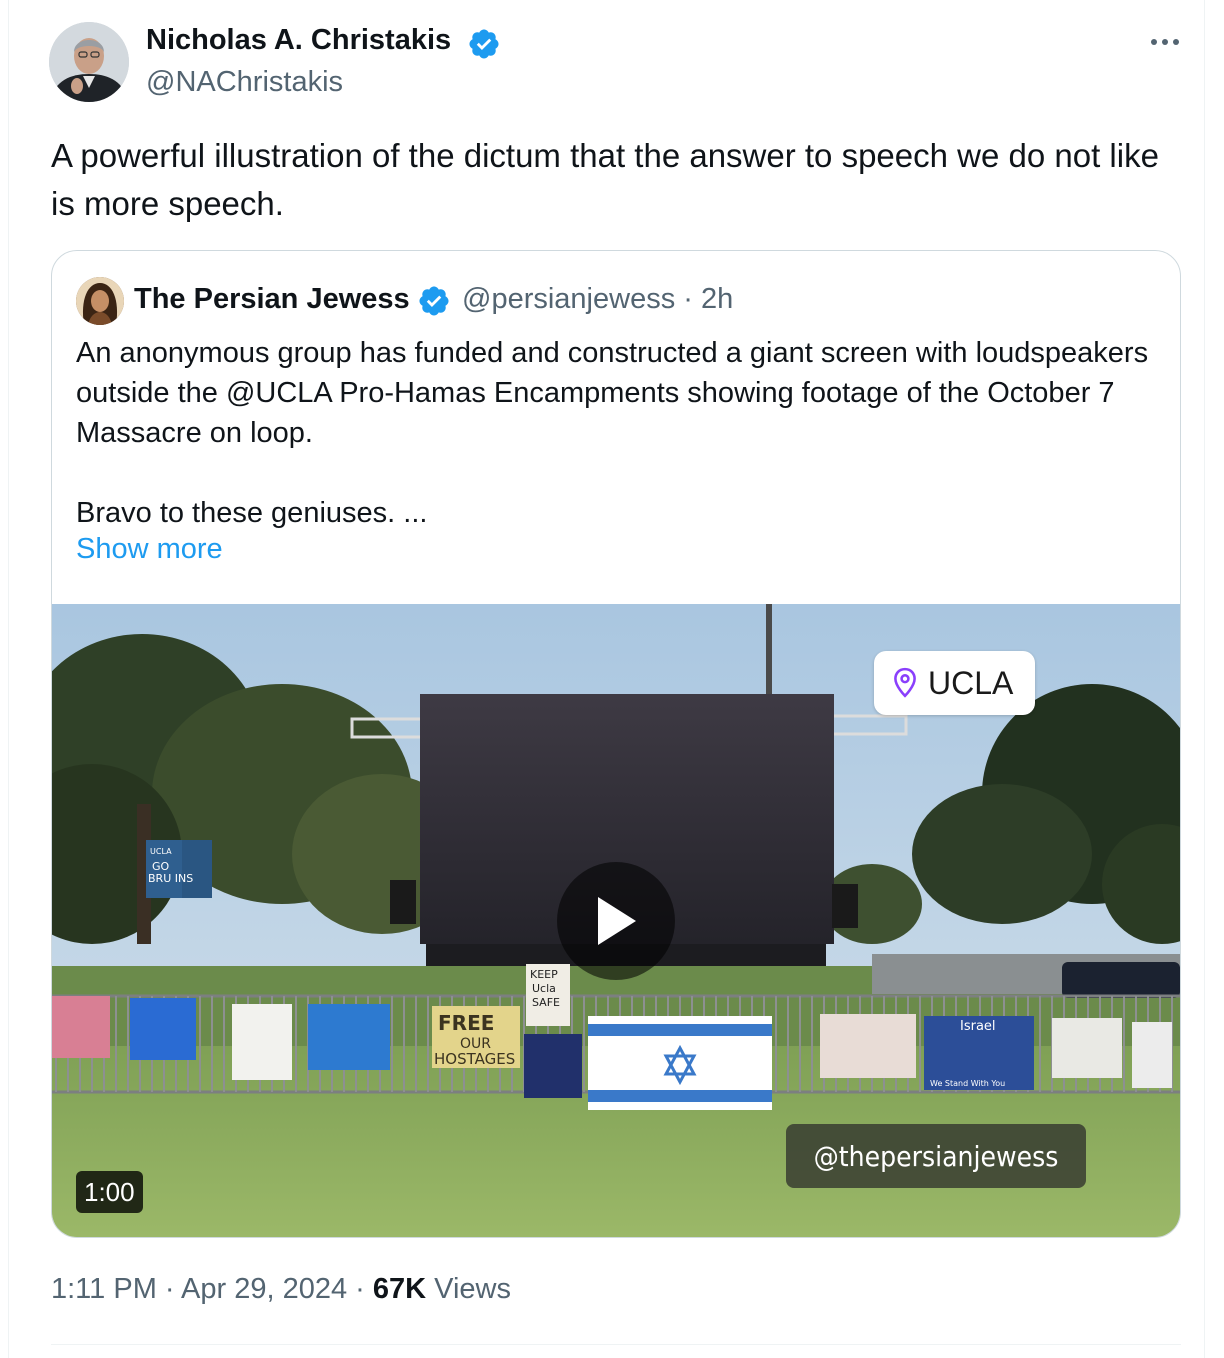 This screenshot has height=1358, width=1224. Describe the element at coordinates (717, 299) in the screenshot. I see `quoted-tweet-time: 2h` at that location.